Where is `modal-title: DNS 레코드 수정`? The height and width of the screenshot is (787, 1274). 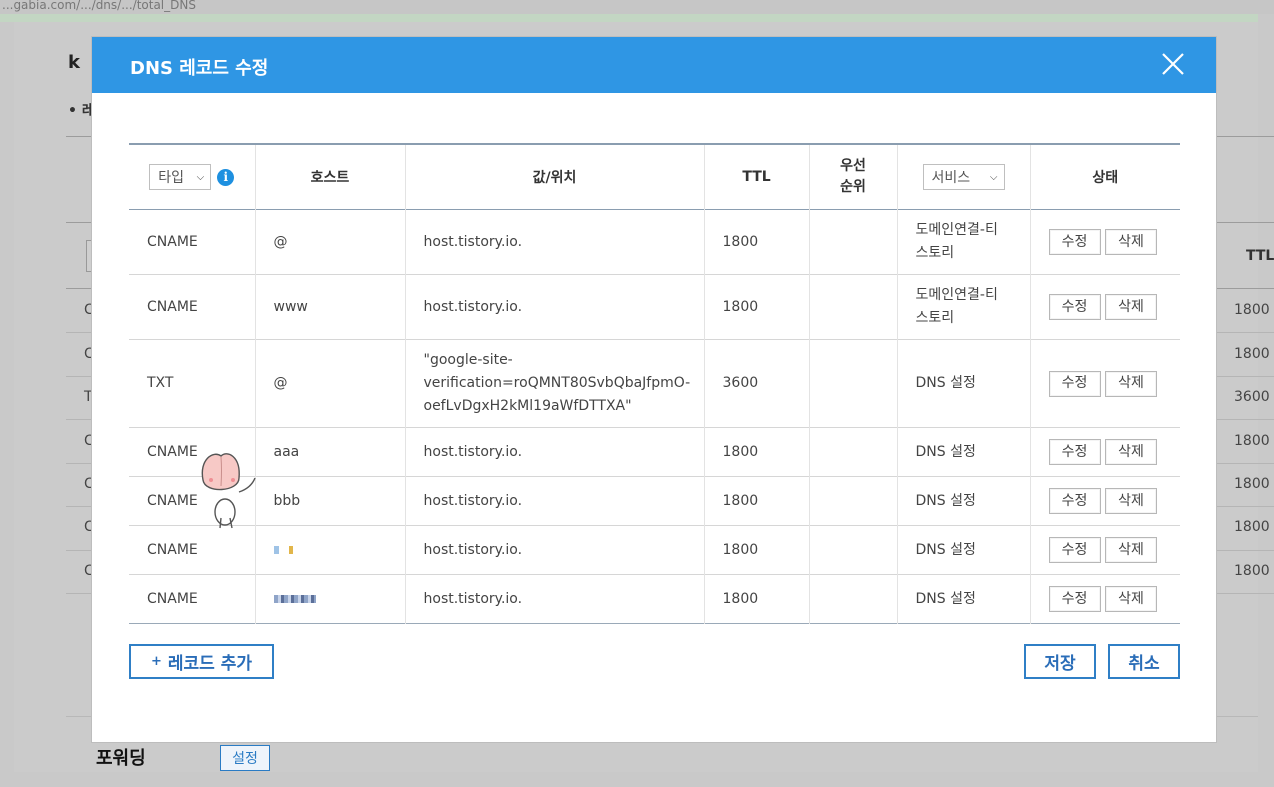
modal-title: DNS 레코드 수정 is located at coordinates (199, 68).